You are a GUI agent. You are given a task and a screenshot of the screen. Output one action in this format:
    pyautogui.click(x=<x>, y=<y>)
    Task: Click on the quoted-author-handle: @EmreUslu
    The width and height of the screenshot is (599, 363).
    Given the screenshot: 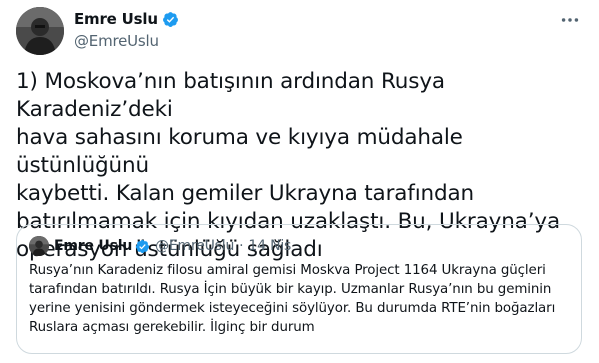 What is the action you would take?
    pyautogui.click(x=195, y=246)
    